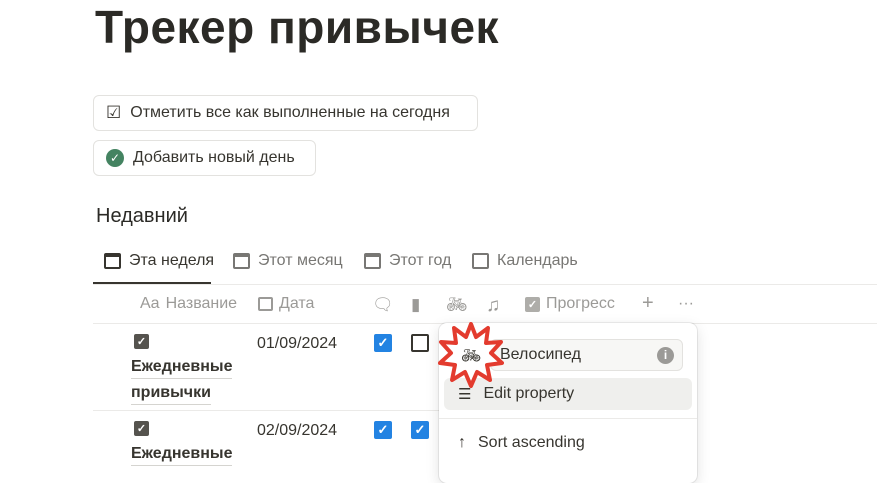  I want to click on calendar-grid-icon, so click(480, 261).